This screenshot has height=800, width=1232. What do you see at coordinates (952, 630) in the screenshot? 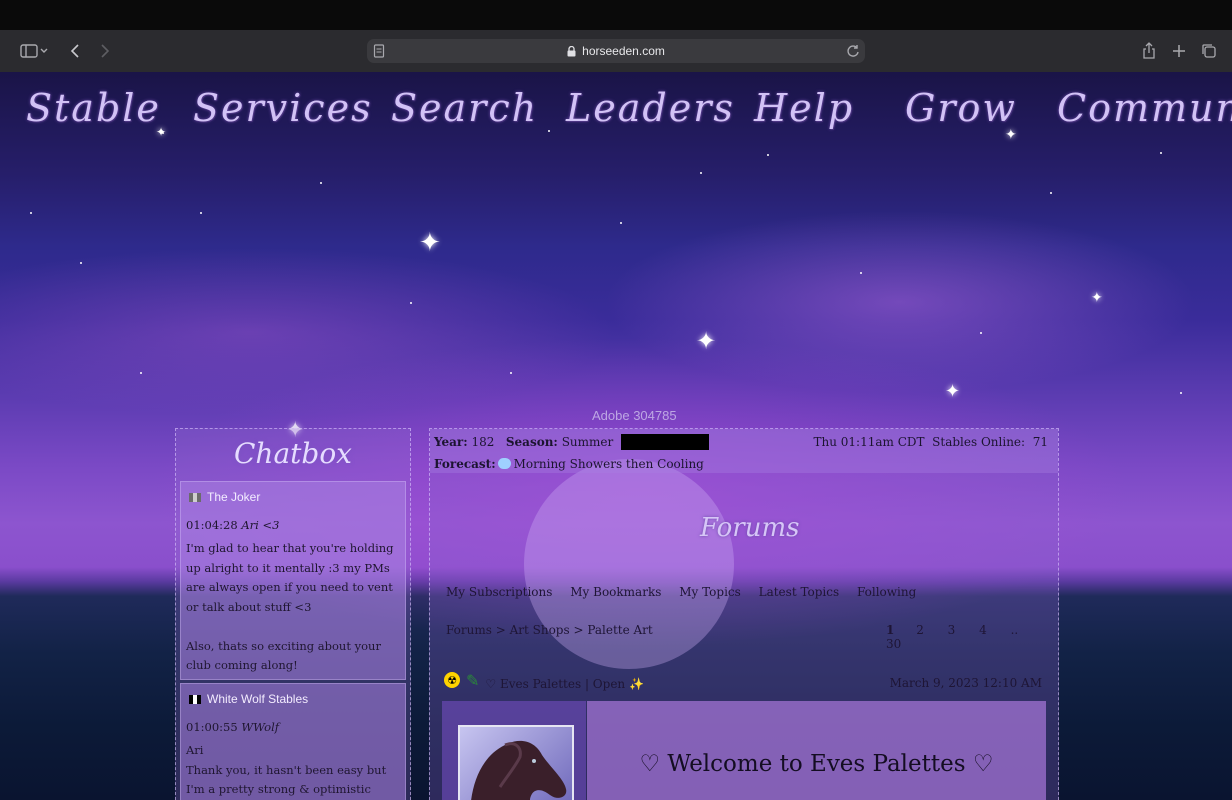
I see `page-link: 3` at bounding box center [952, 630].